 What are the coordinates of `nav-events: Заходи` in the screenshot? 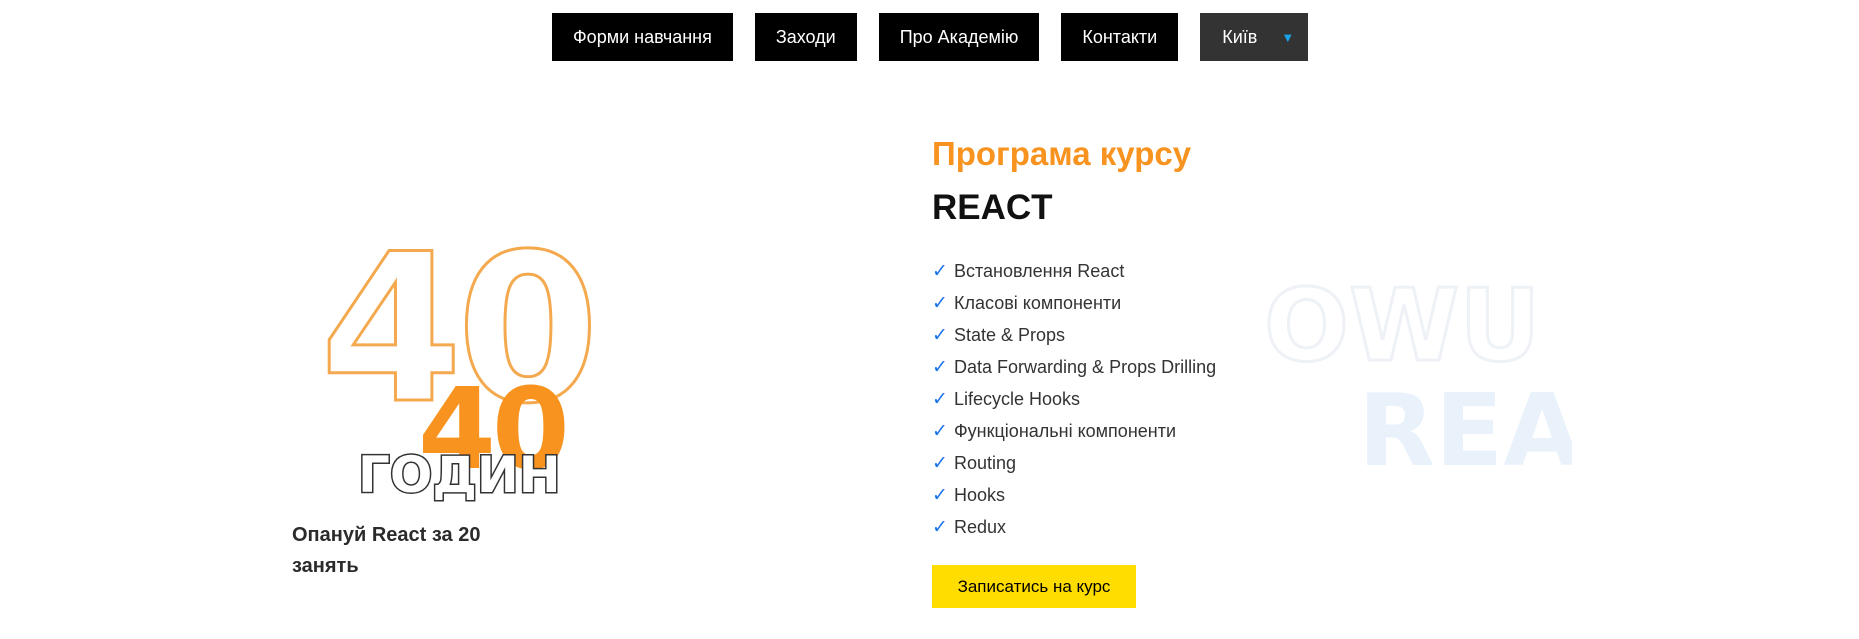 It's located at (805, 37).